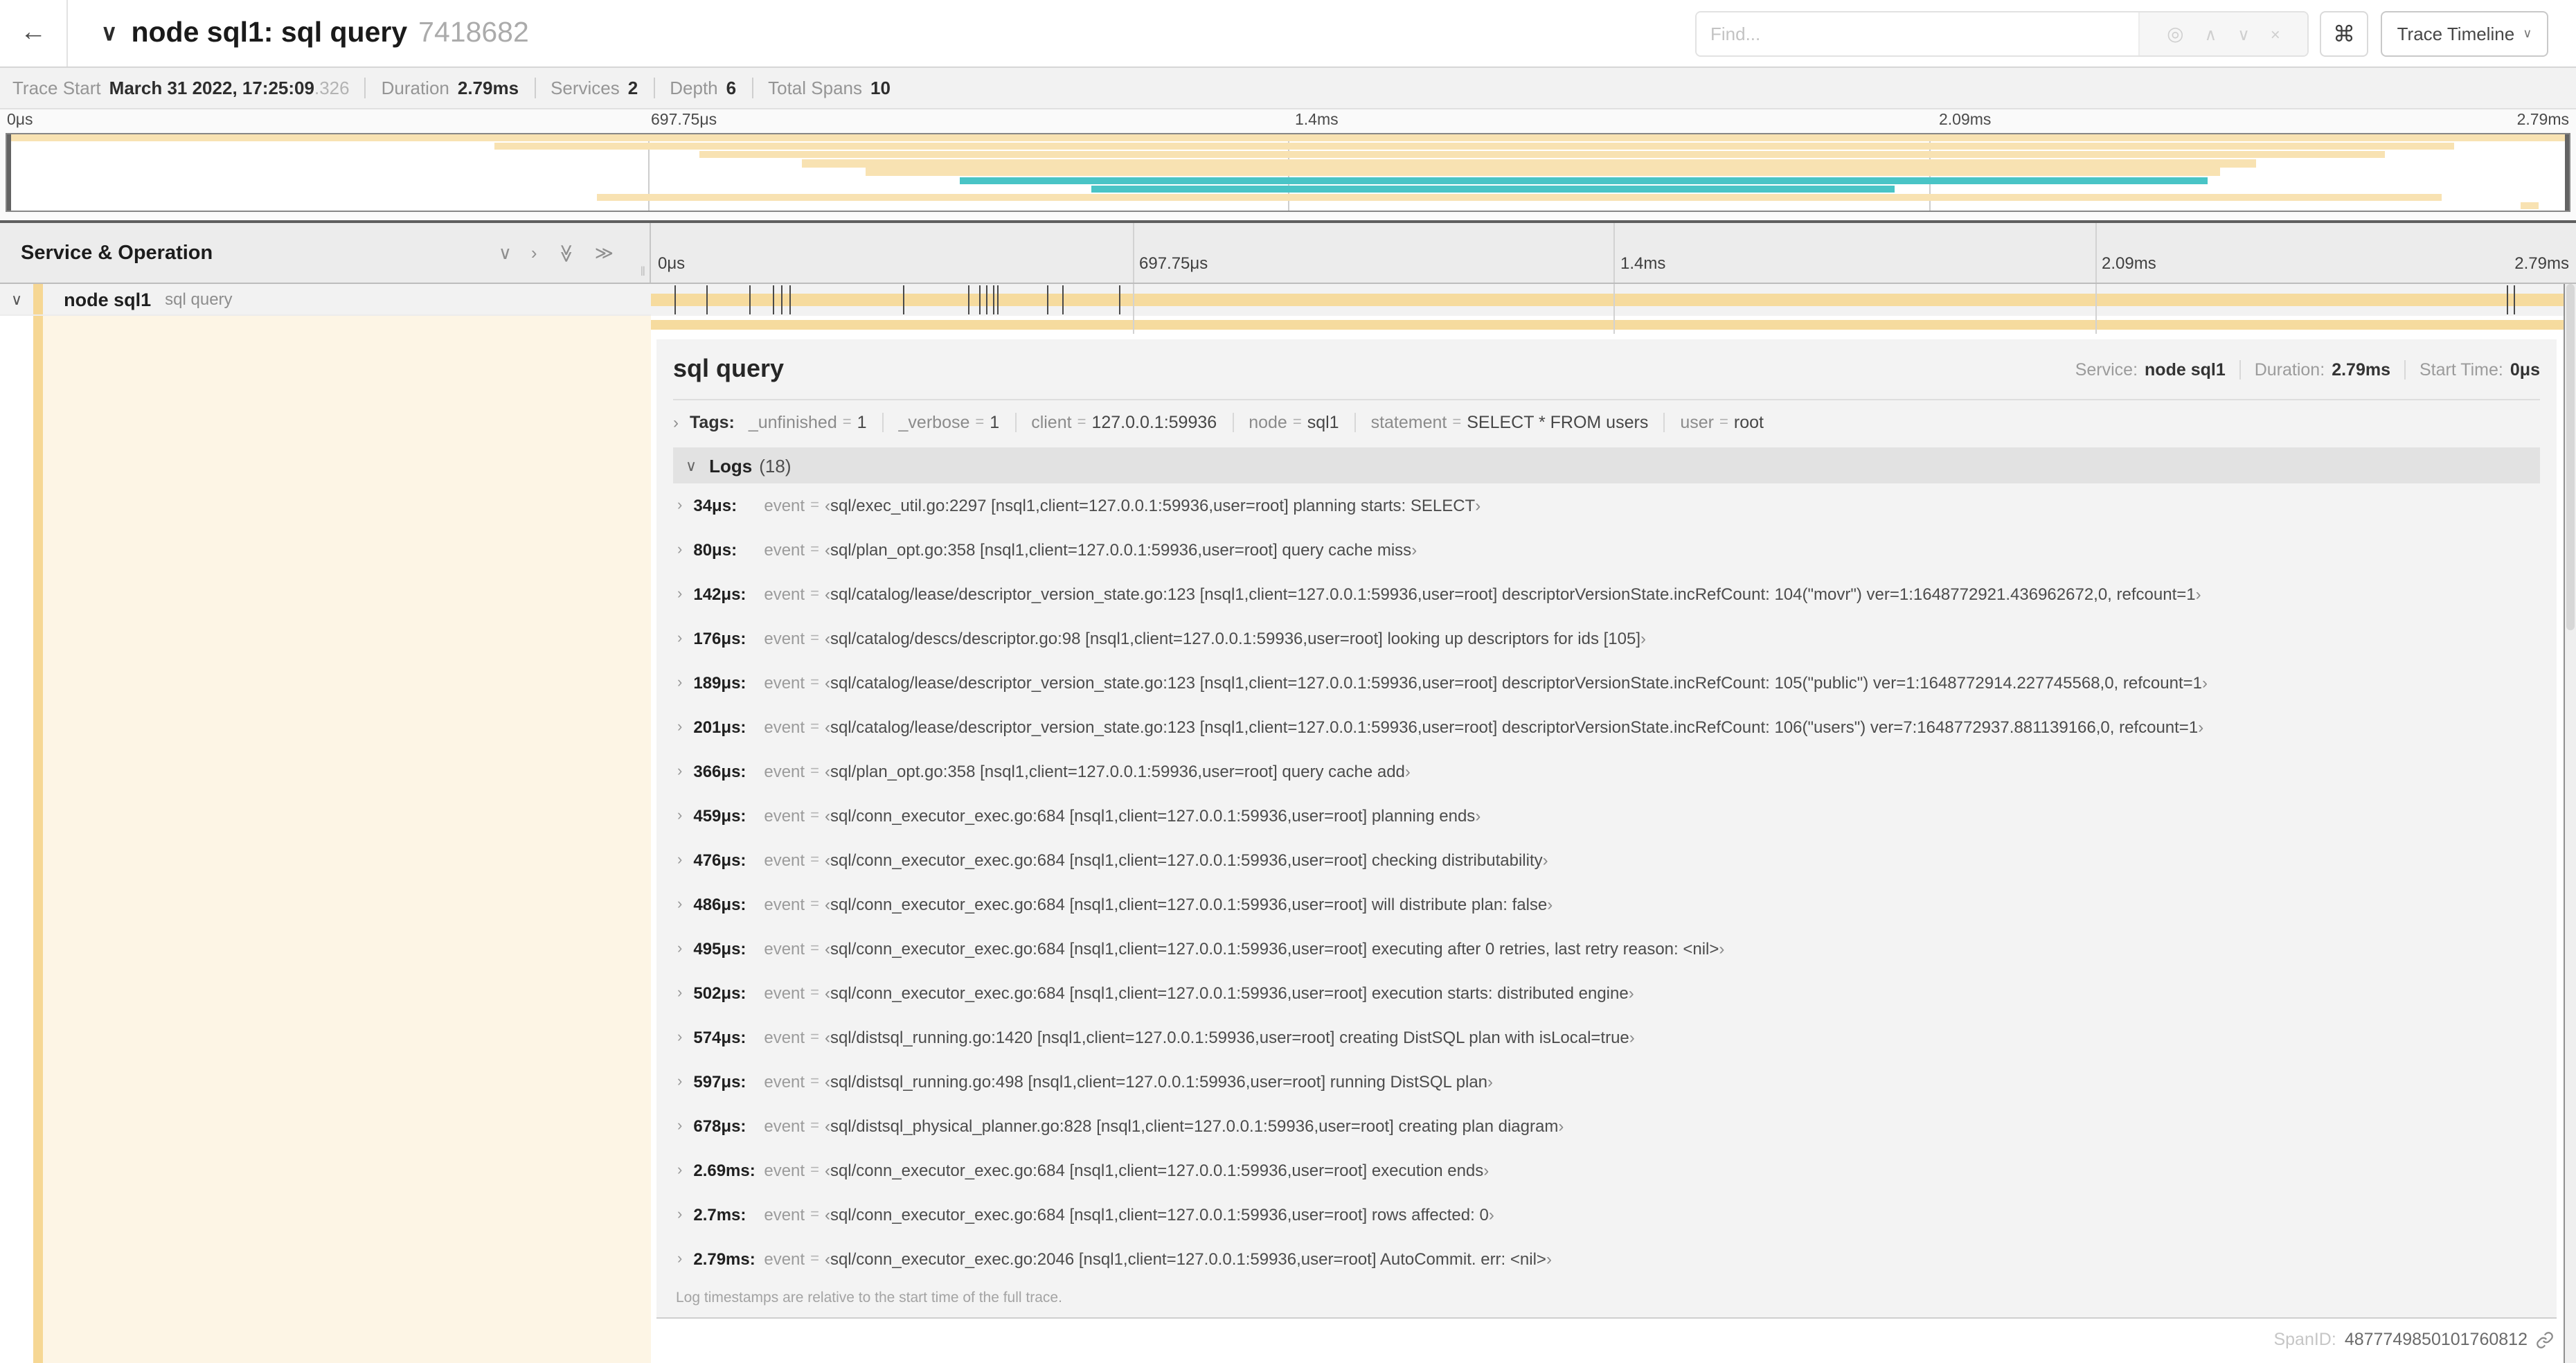  What do you see at coordinates (1288, 173) in the screenshot?
I see `minimap-canvas` at bounding box center [1288, 173].